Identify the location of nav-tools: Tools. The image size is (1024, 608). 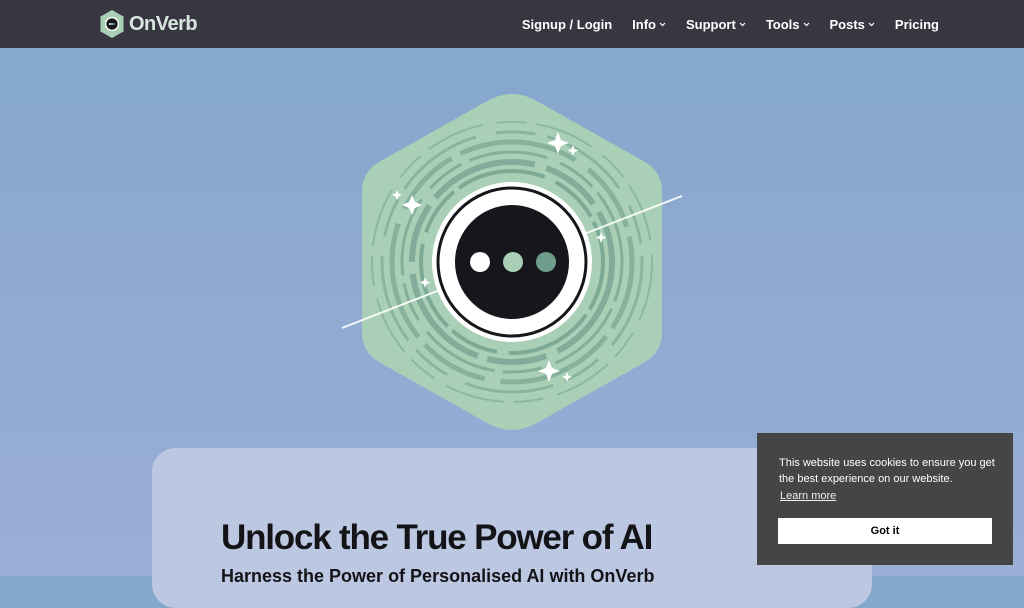
(788, 24).